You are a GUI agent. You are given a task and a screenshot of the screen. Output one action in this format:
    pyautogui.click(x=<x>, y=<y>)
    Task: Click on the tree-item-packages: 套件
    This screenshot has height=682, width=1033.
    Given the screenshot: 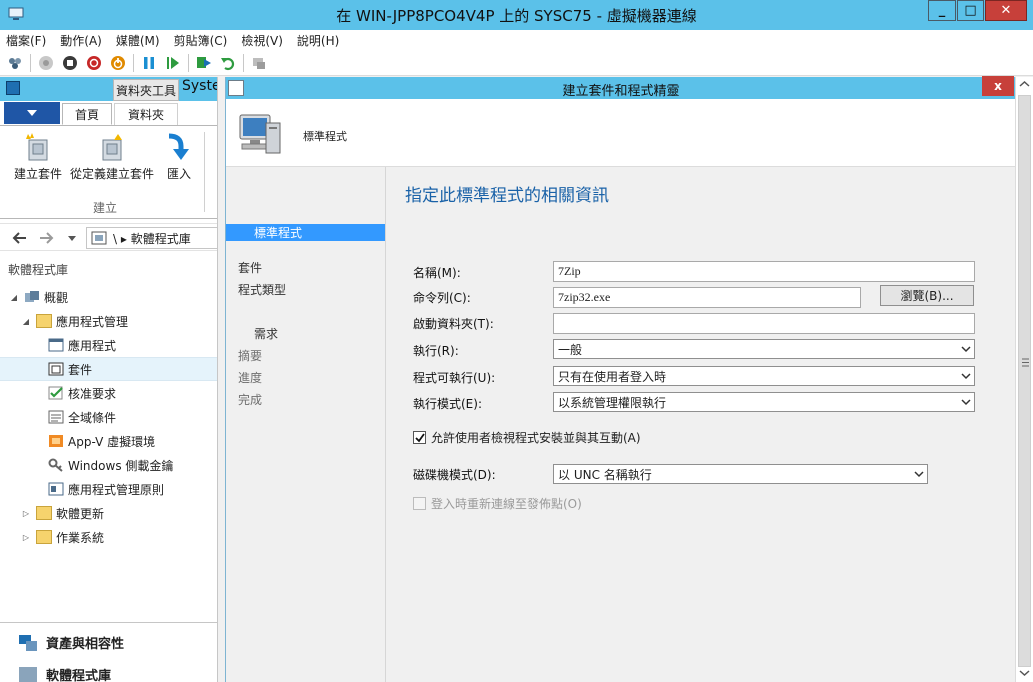 What is the action you would take?
    pyautogui.click(x=108, y=369)
    